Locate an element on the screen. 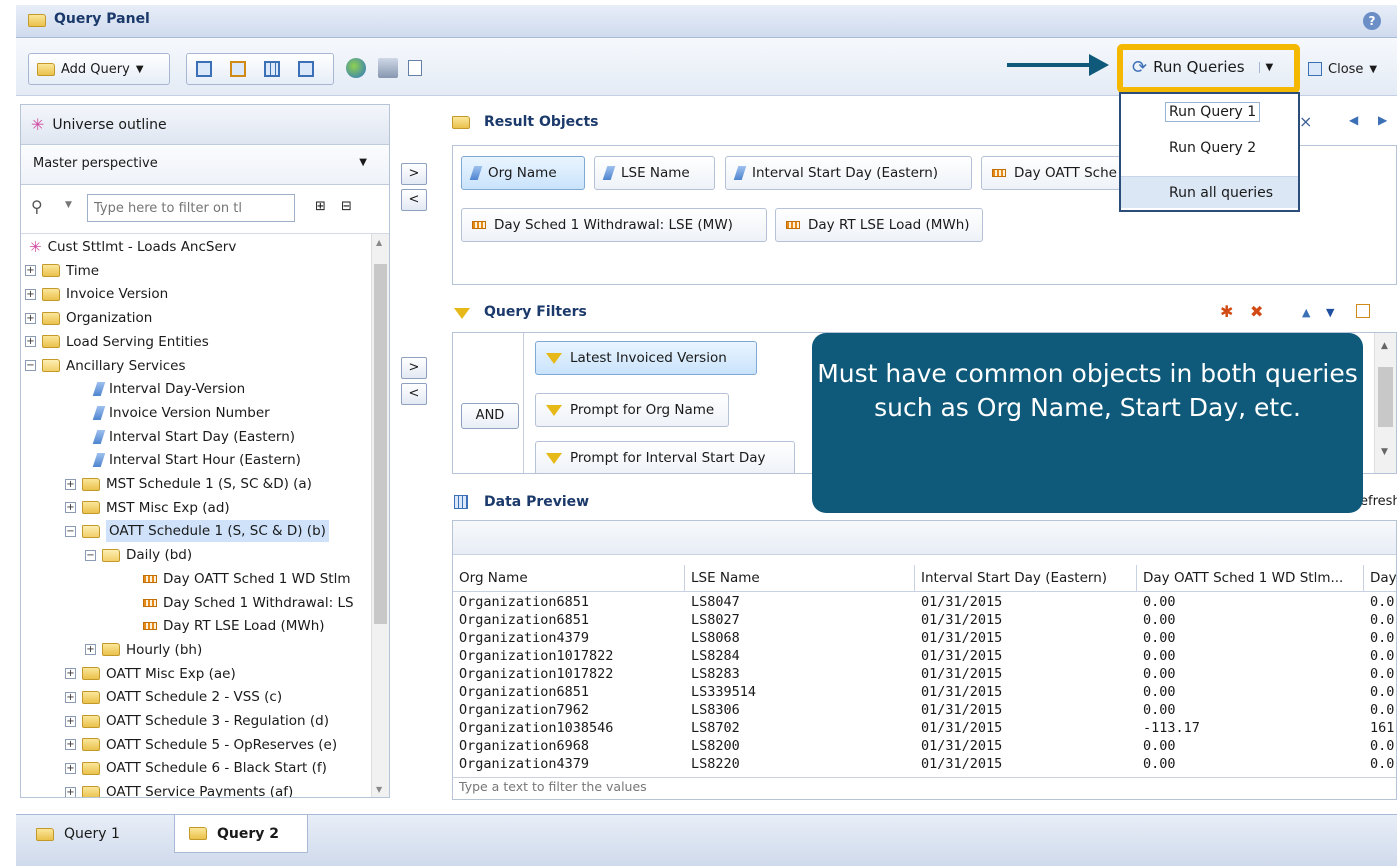  expand-all-icon: ⊞ is located at coordinates (320, 206).